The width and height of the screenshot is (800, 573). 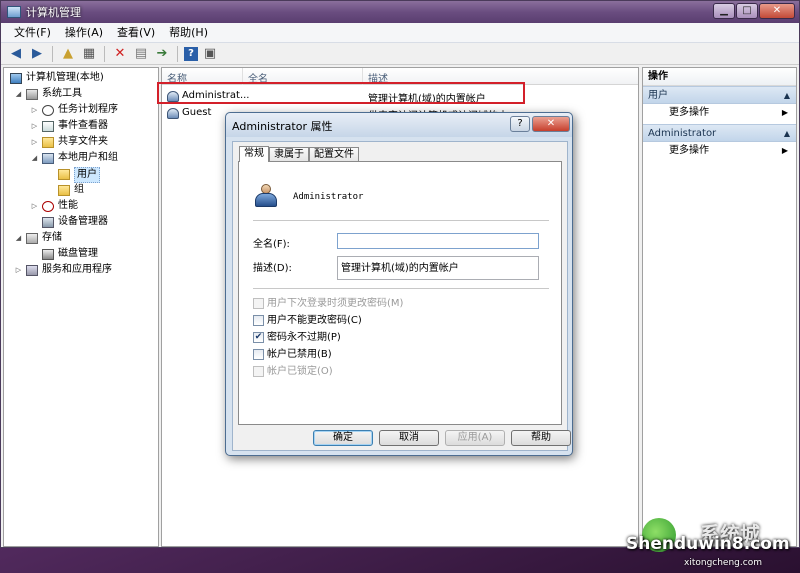 What do you see at coordinates (136, 33) in the screenshot?
I see `menu-view: 查看(V)` at bounding box center [136, 33].